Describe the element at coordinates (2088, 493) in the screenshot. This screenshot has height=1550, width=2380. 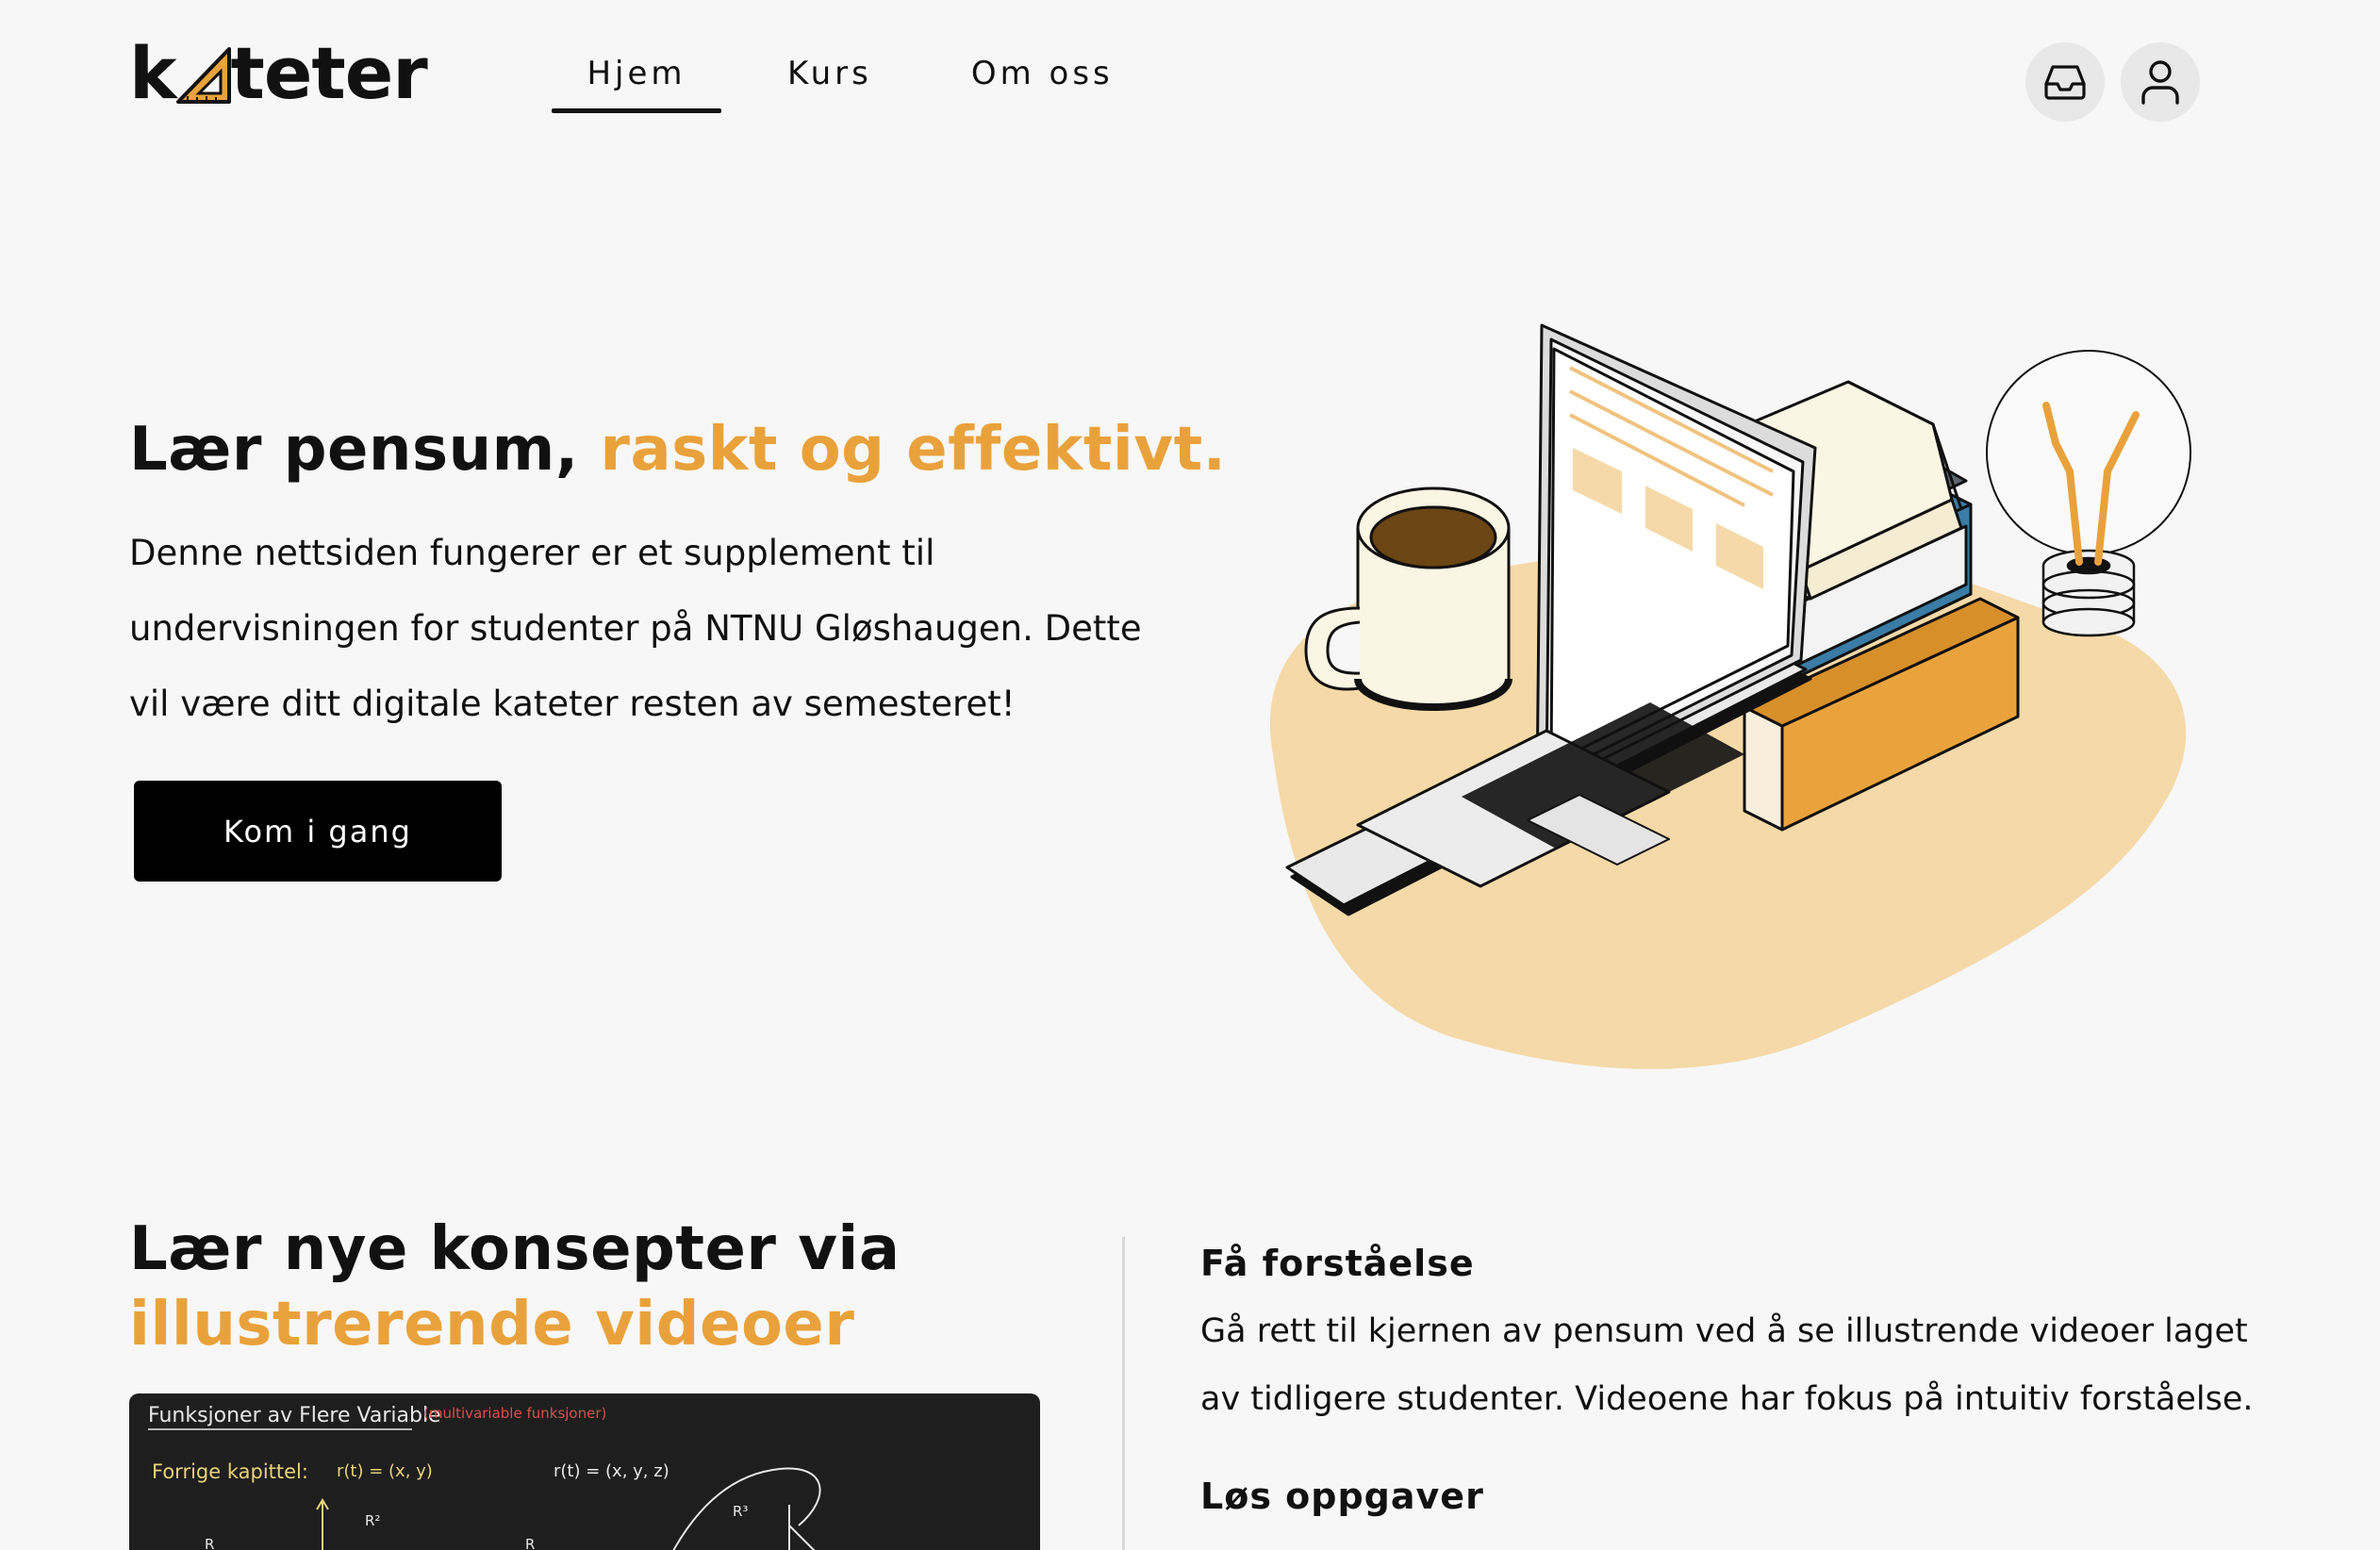
I see `light-bulb` at that location.